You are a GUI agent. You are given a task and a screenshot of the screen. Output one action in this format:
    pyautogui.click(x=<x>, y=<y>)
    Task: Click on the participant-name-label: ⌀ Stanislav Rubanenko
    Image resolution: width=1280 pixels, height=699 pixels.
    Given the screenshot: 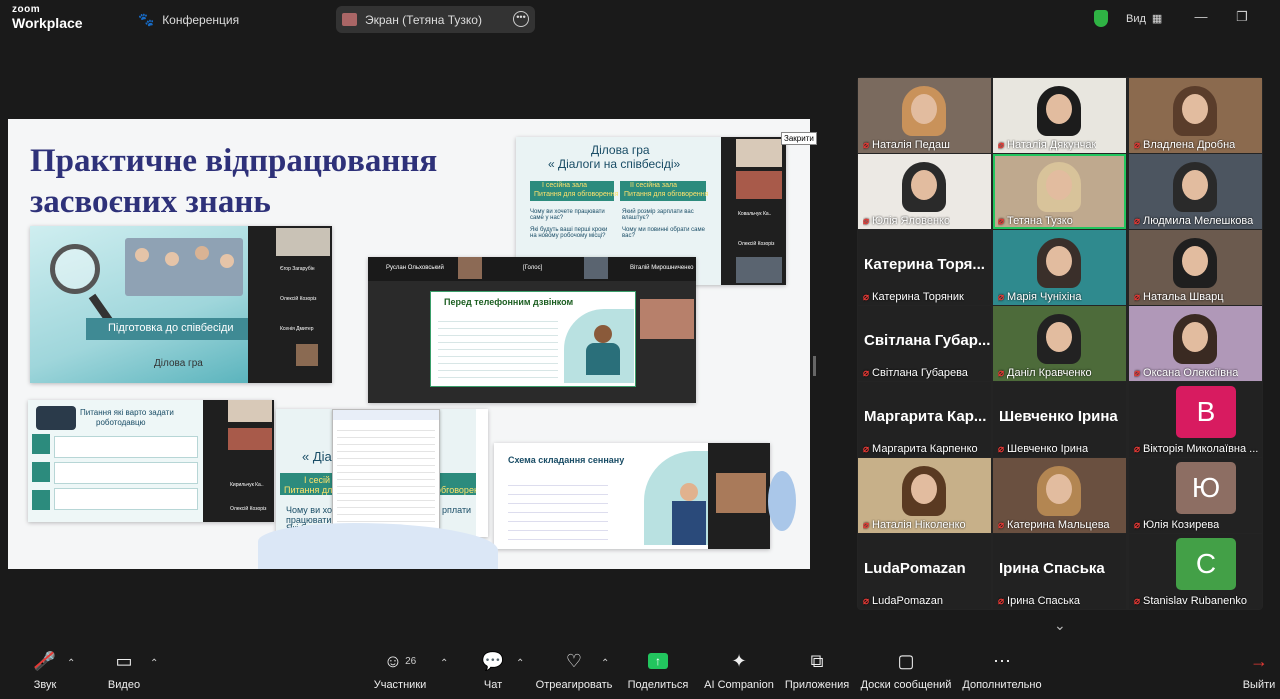 What is the action you would take?
    pyautogui.click(x=1190, y=601)
    